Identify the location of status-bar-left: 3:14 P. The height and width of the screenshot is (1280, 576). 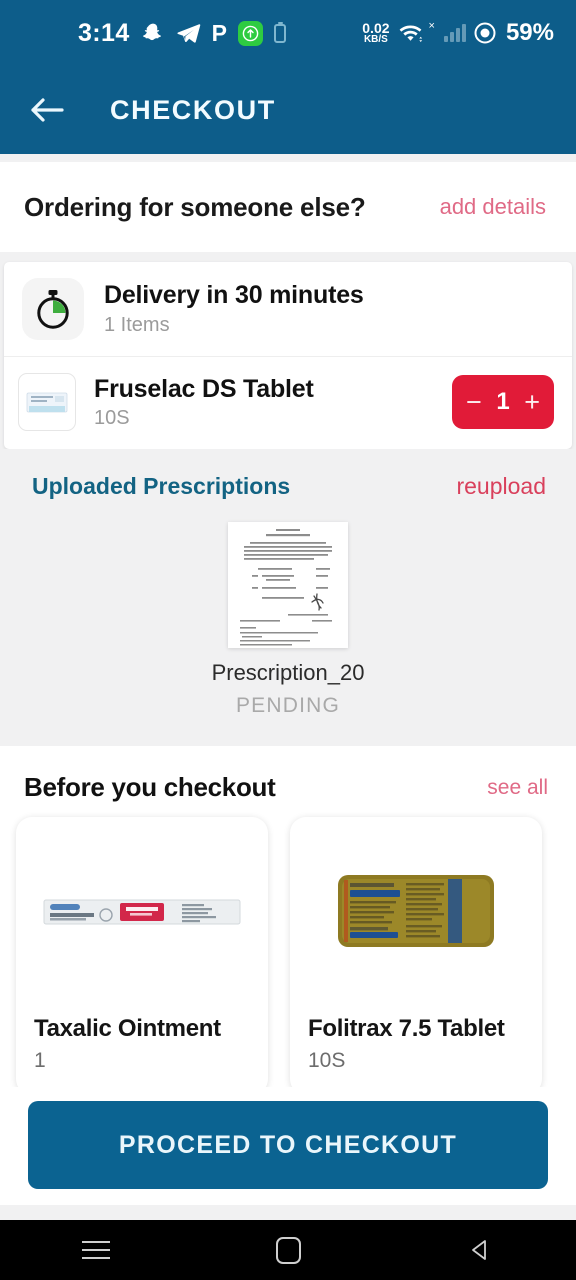
(182, 33).